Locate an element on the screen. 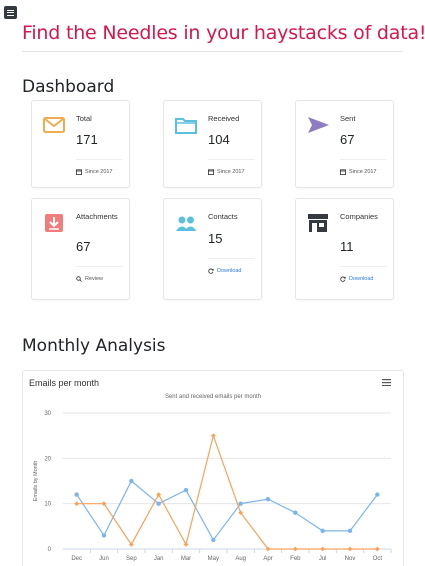 The height and width of the screenshot is (566, 425). search-icon is located at coordinates (79, 279).